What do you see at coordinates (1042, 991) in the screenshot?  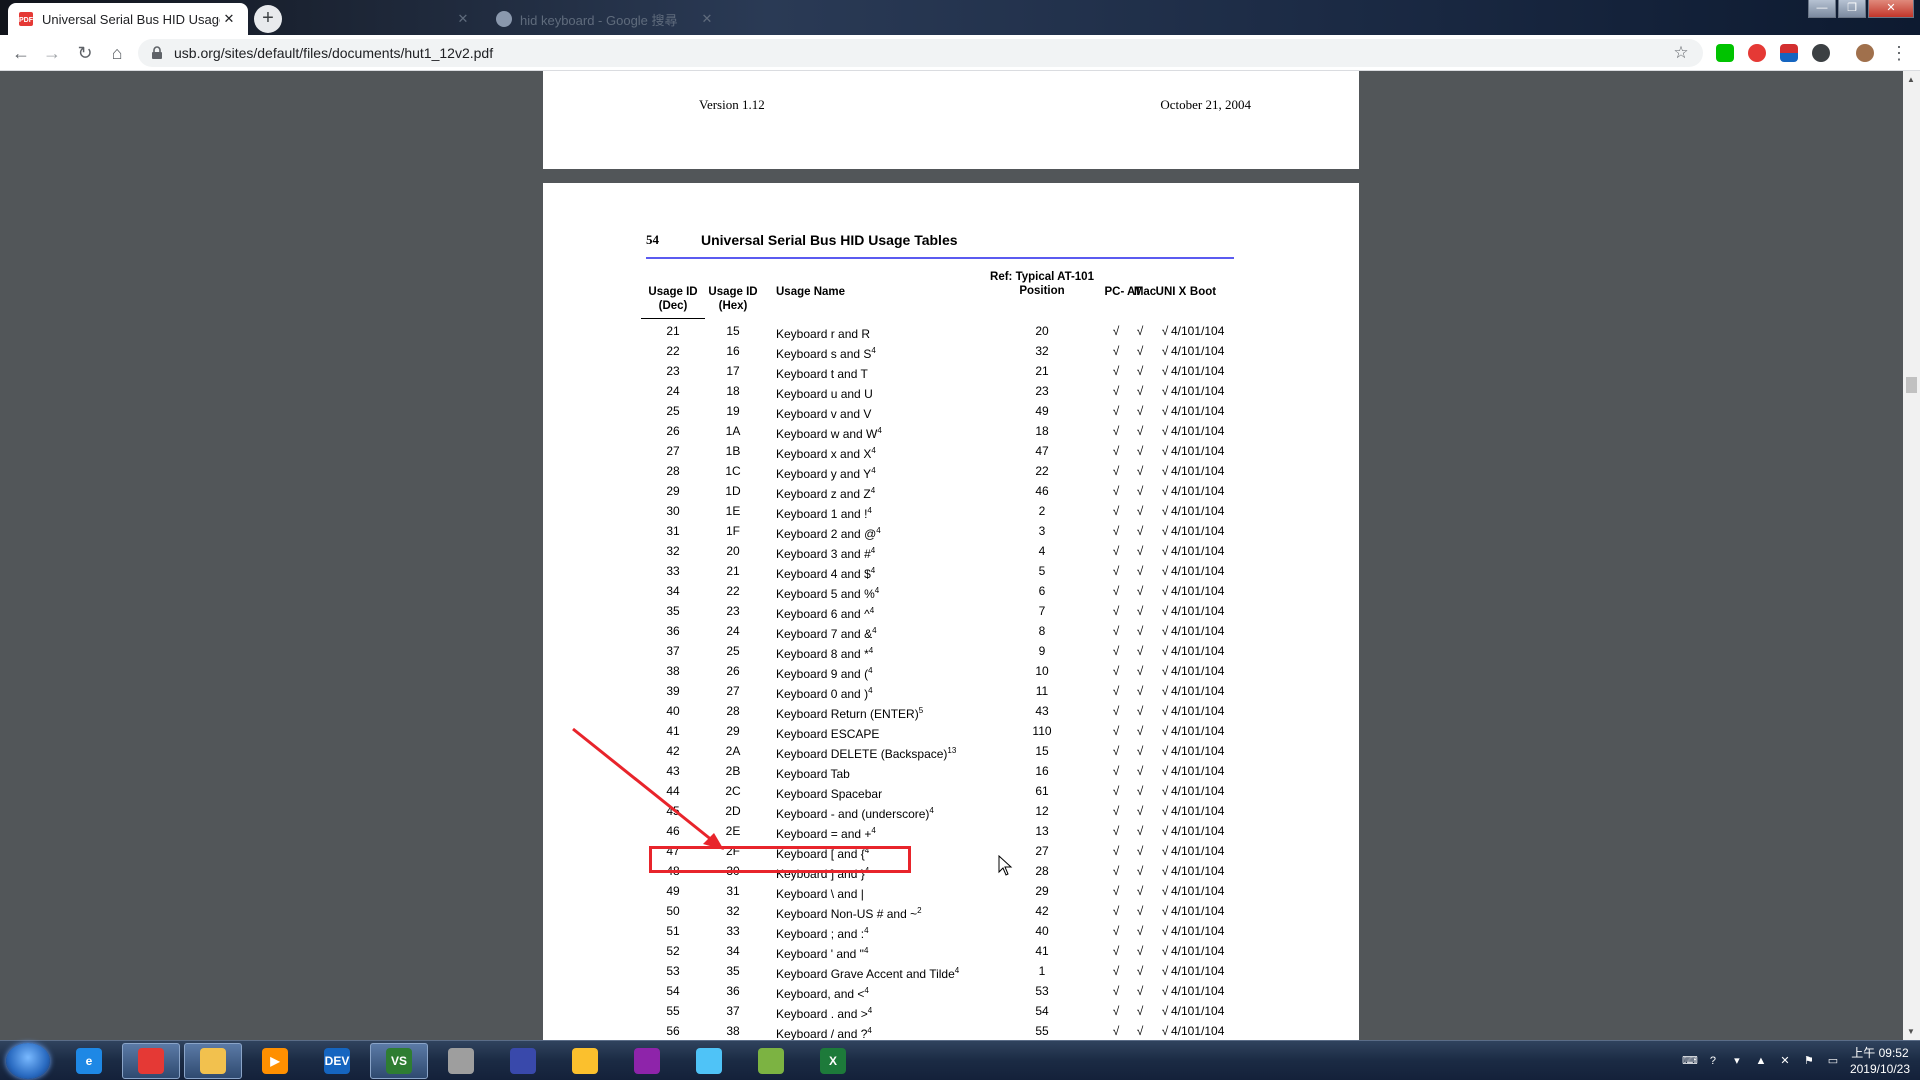 I see `ref-position: 53` at bounding box center [1042, 991].